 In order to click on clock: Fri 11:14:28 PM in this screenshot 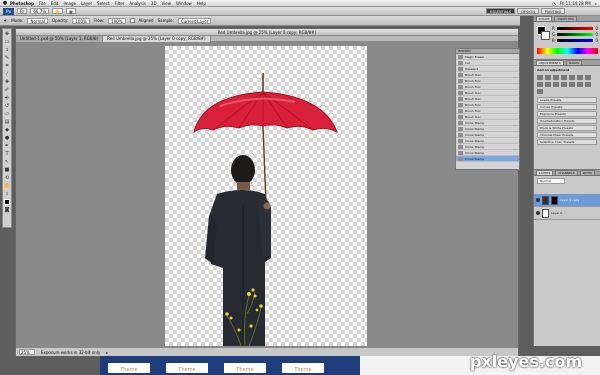, I will do `click(575, 3)`.